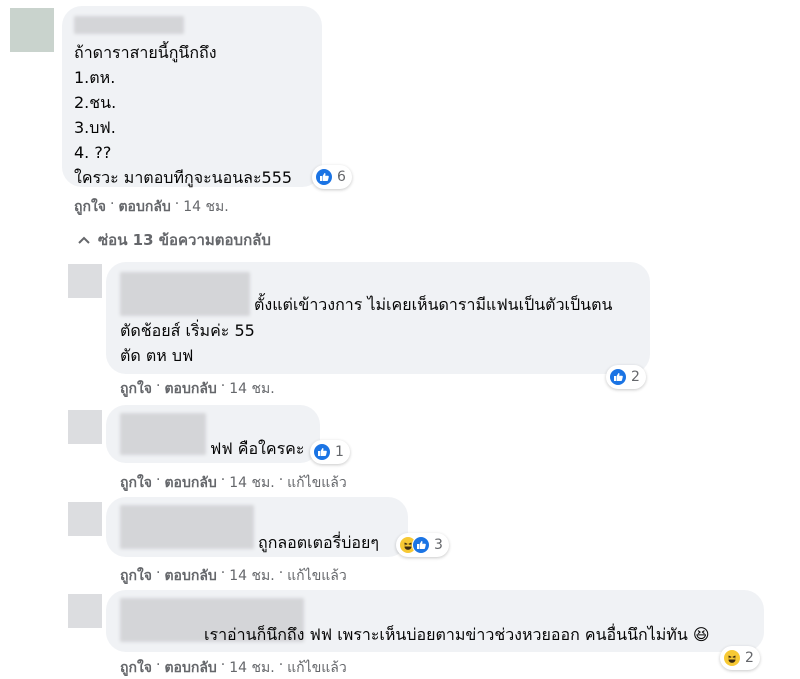 The image size is (800, 679). What do you see at coordinates (93, 152) in the screenshot?
I see `main-comment-line-5: 4. ??` at bounding box center [93, 152].